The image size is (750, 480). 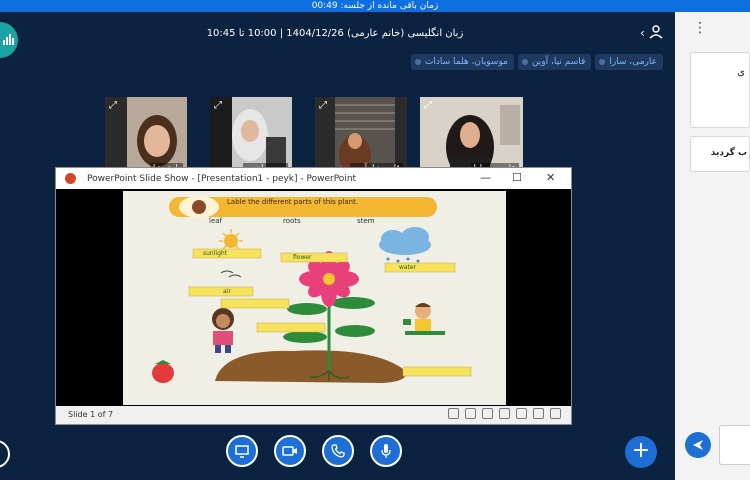 I want to click on chevron-left-icon: ‹, so click(x=642, y=33).